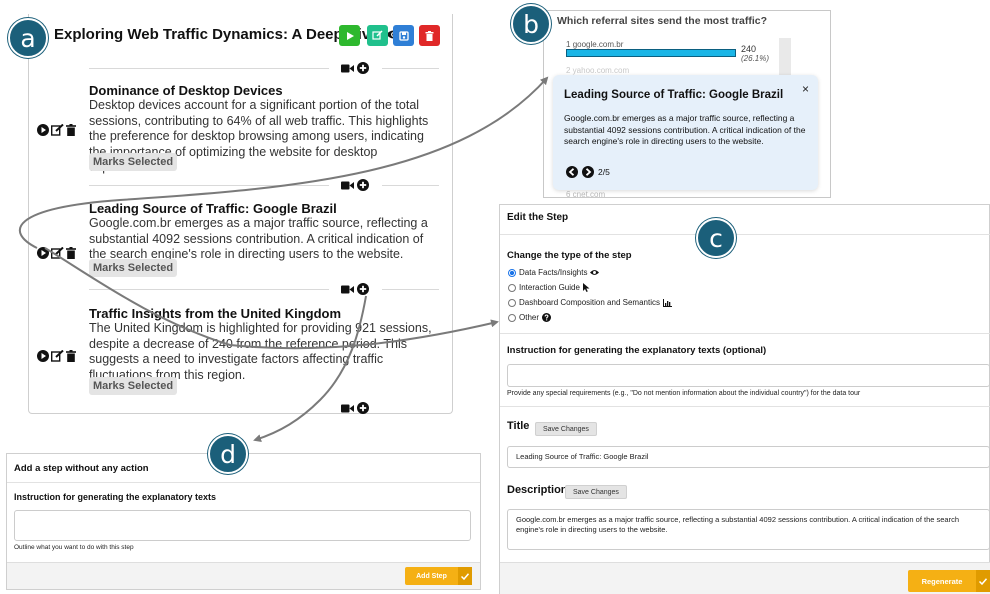 This screenshot has width=990, height=594. I want to click on label-badge-c: c, so click(716, 238).